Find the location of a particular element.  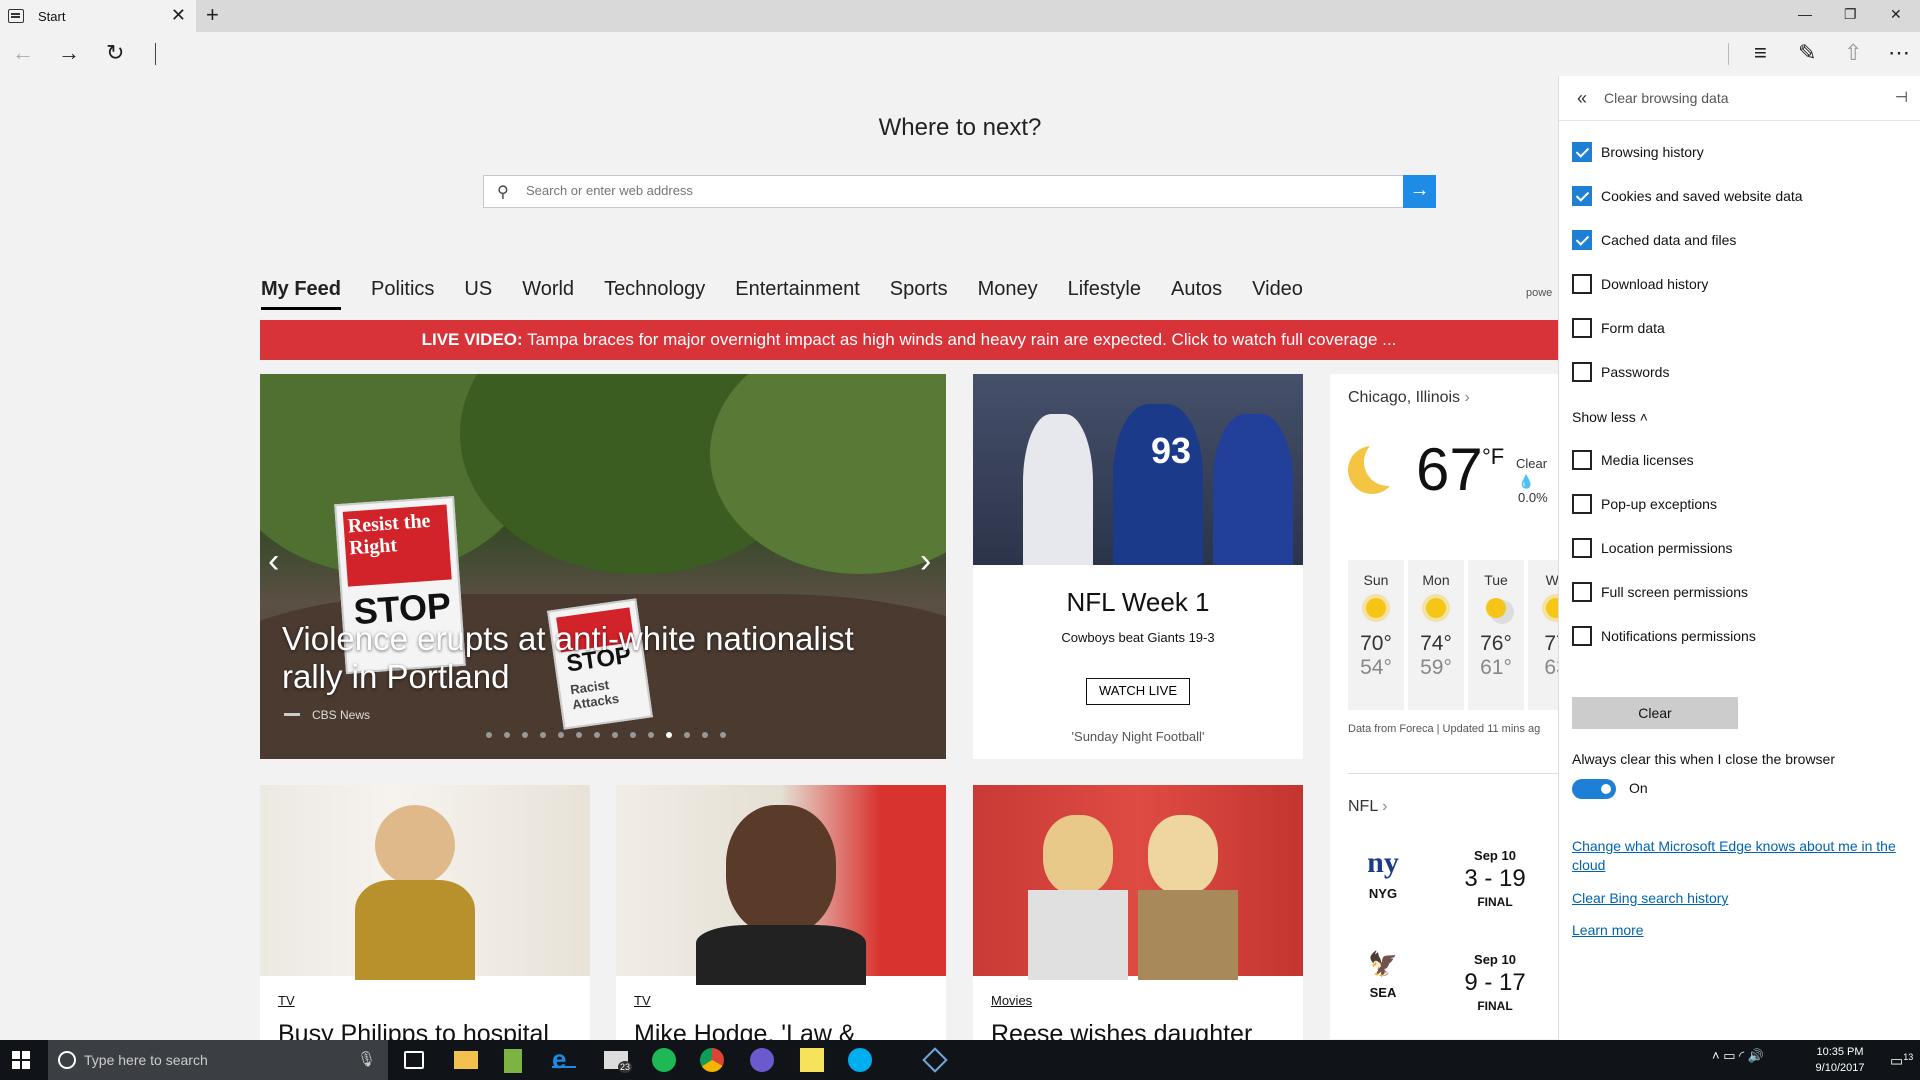

team-seahawks: 🦅 SEA is located at coordinates (1383, 975).